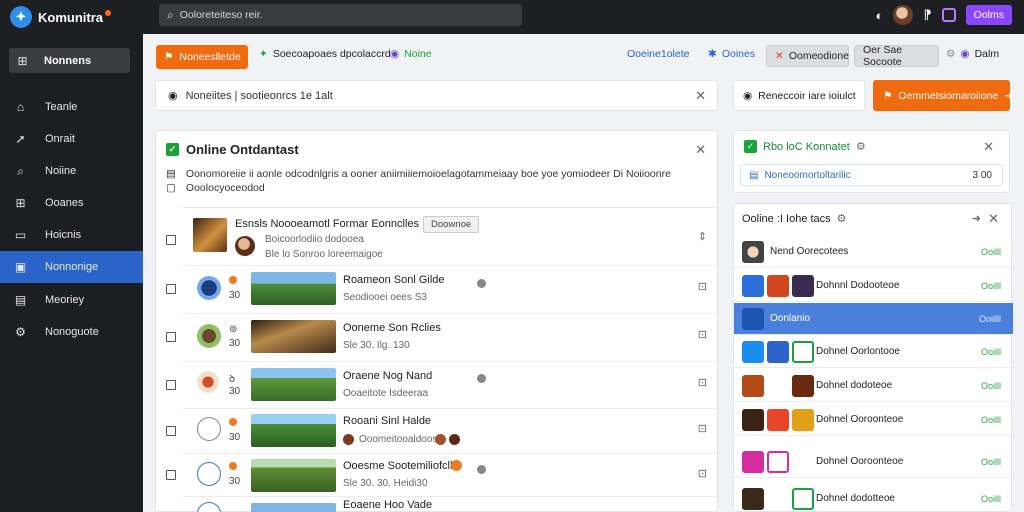 The height and width of the screenshot is (512, 1024). What do you see at coordinates (948, 15) in the screenshot?
I see `square-icon` at bounding box center [948, 15].